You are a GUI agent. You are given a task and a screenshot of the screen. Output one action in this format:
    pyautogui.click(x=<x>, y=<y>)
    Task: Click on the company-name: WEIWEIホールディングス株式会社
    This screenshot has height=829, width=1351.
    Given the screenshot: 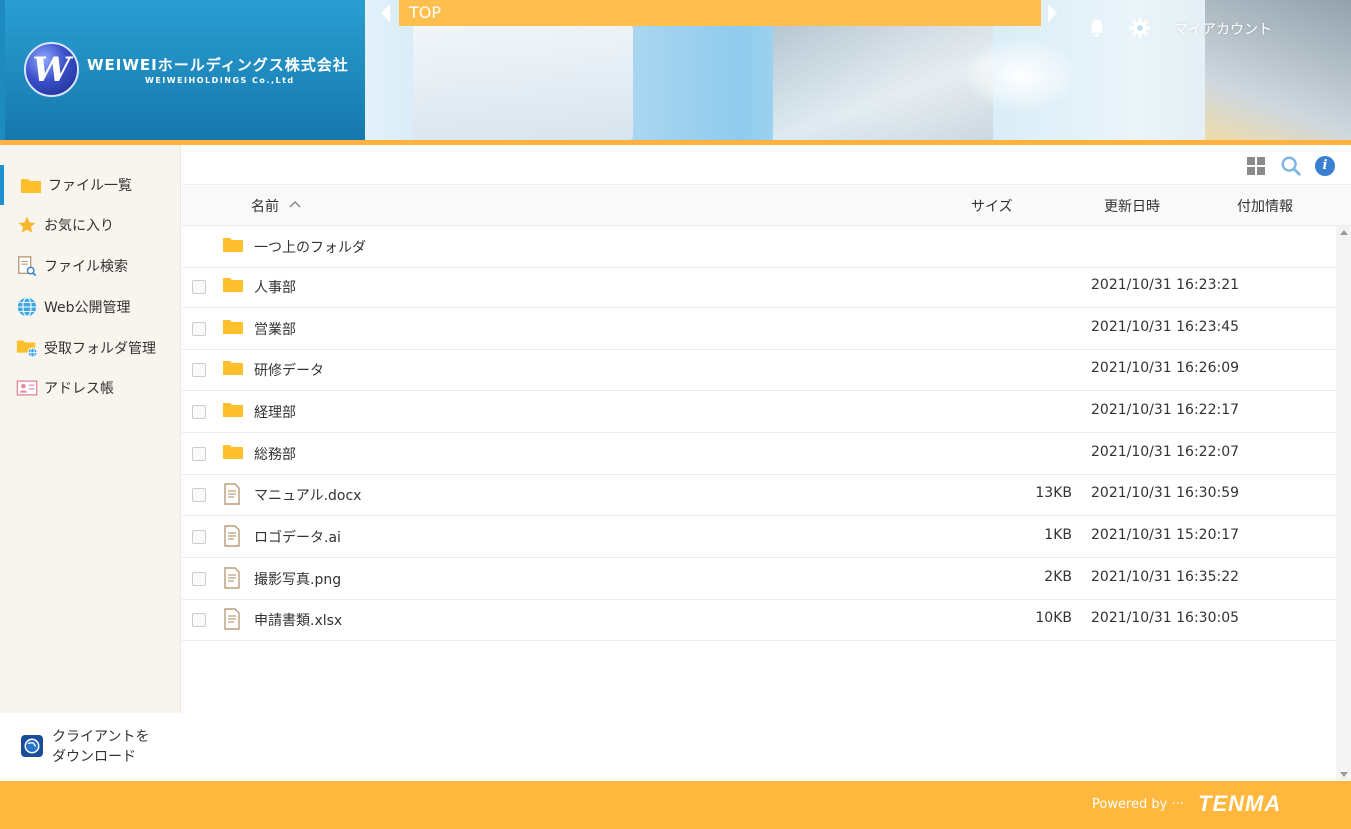 What is the action you would take?
    pyautogui.click(x=218, y=65)
    